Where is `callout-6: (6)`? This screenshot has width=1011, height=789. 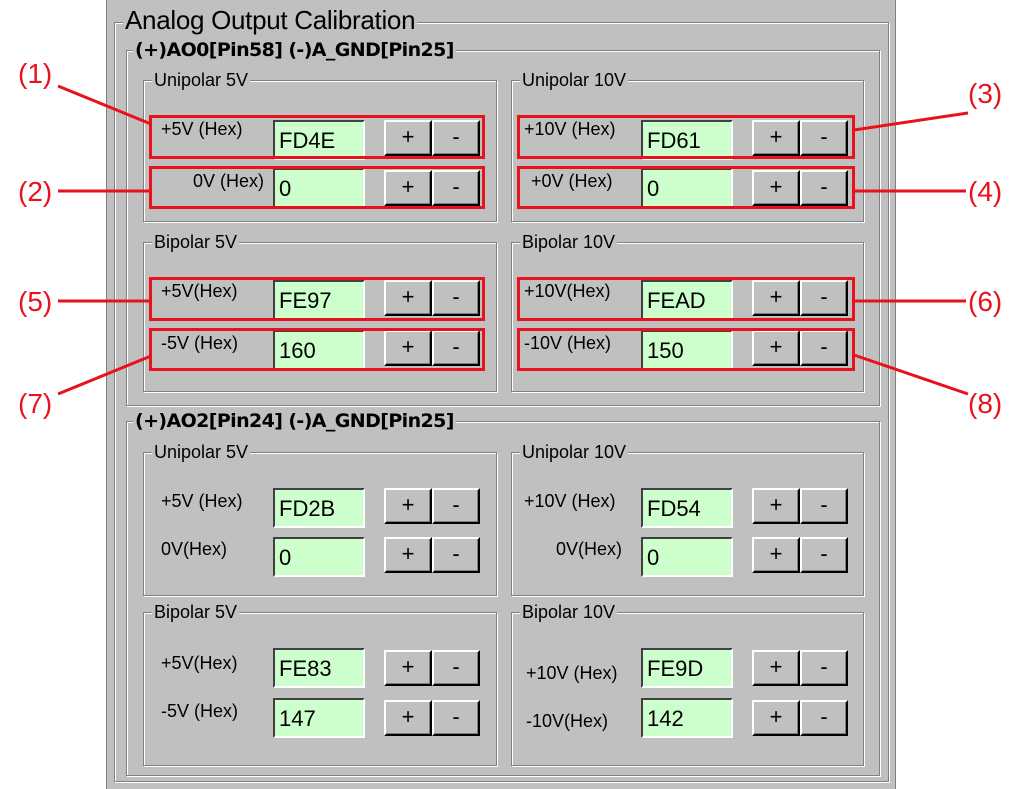
callout-6: (6) is located at coordinates (985, 301).